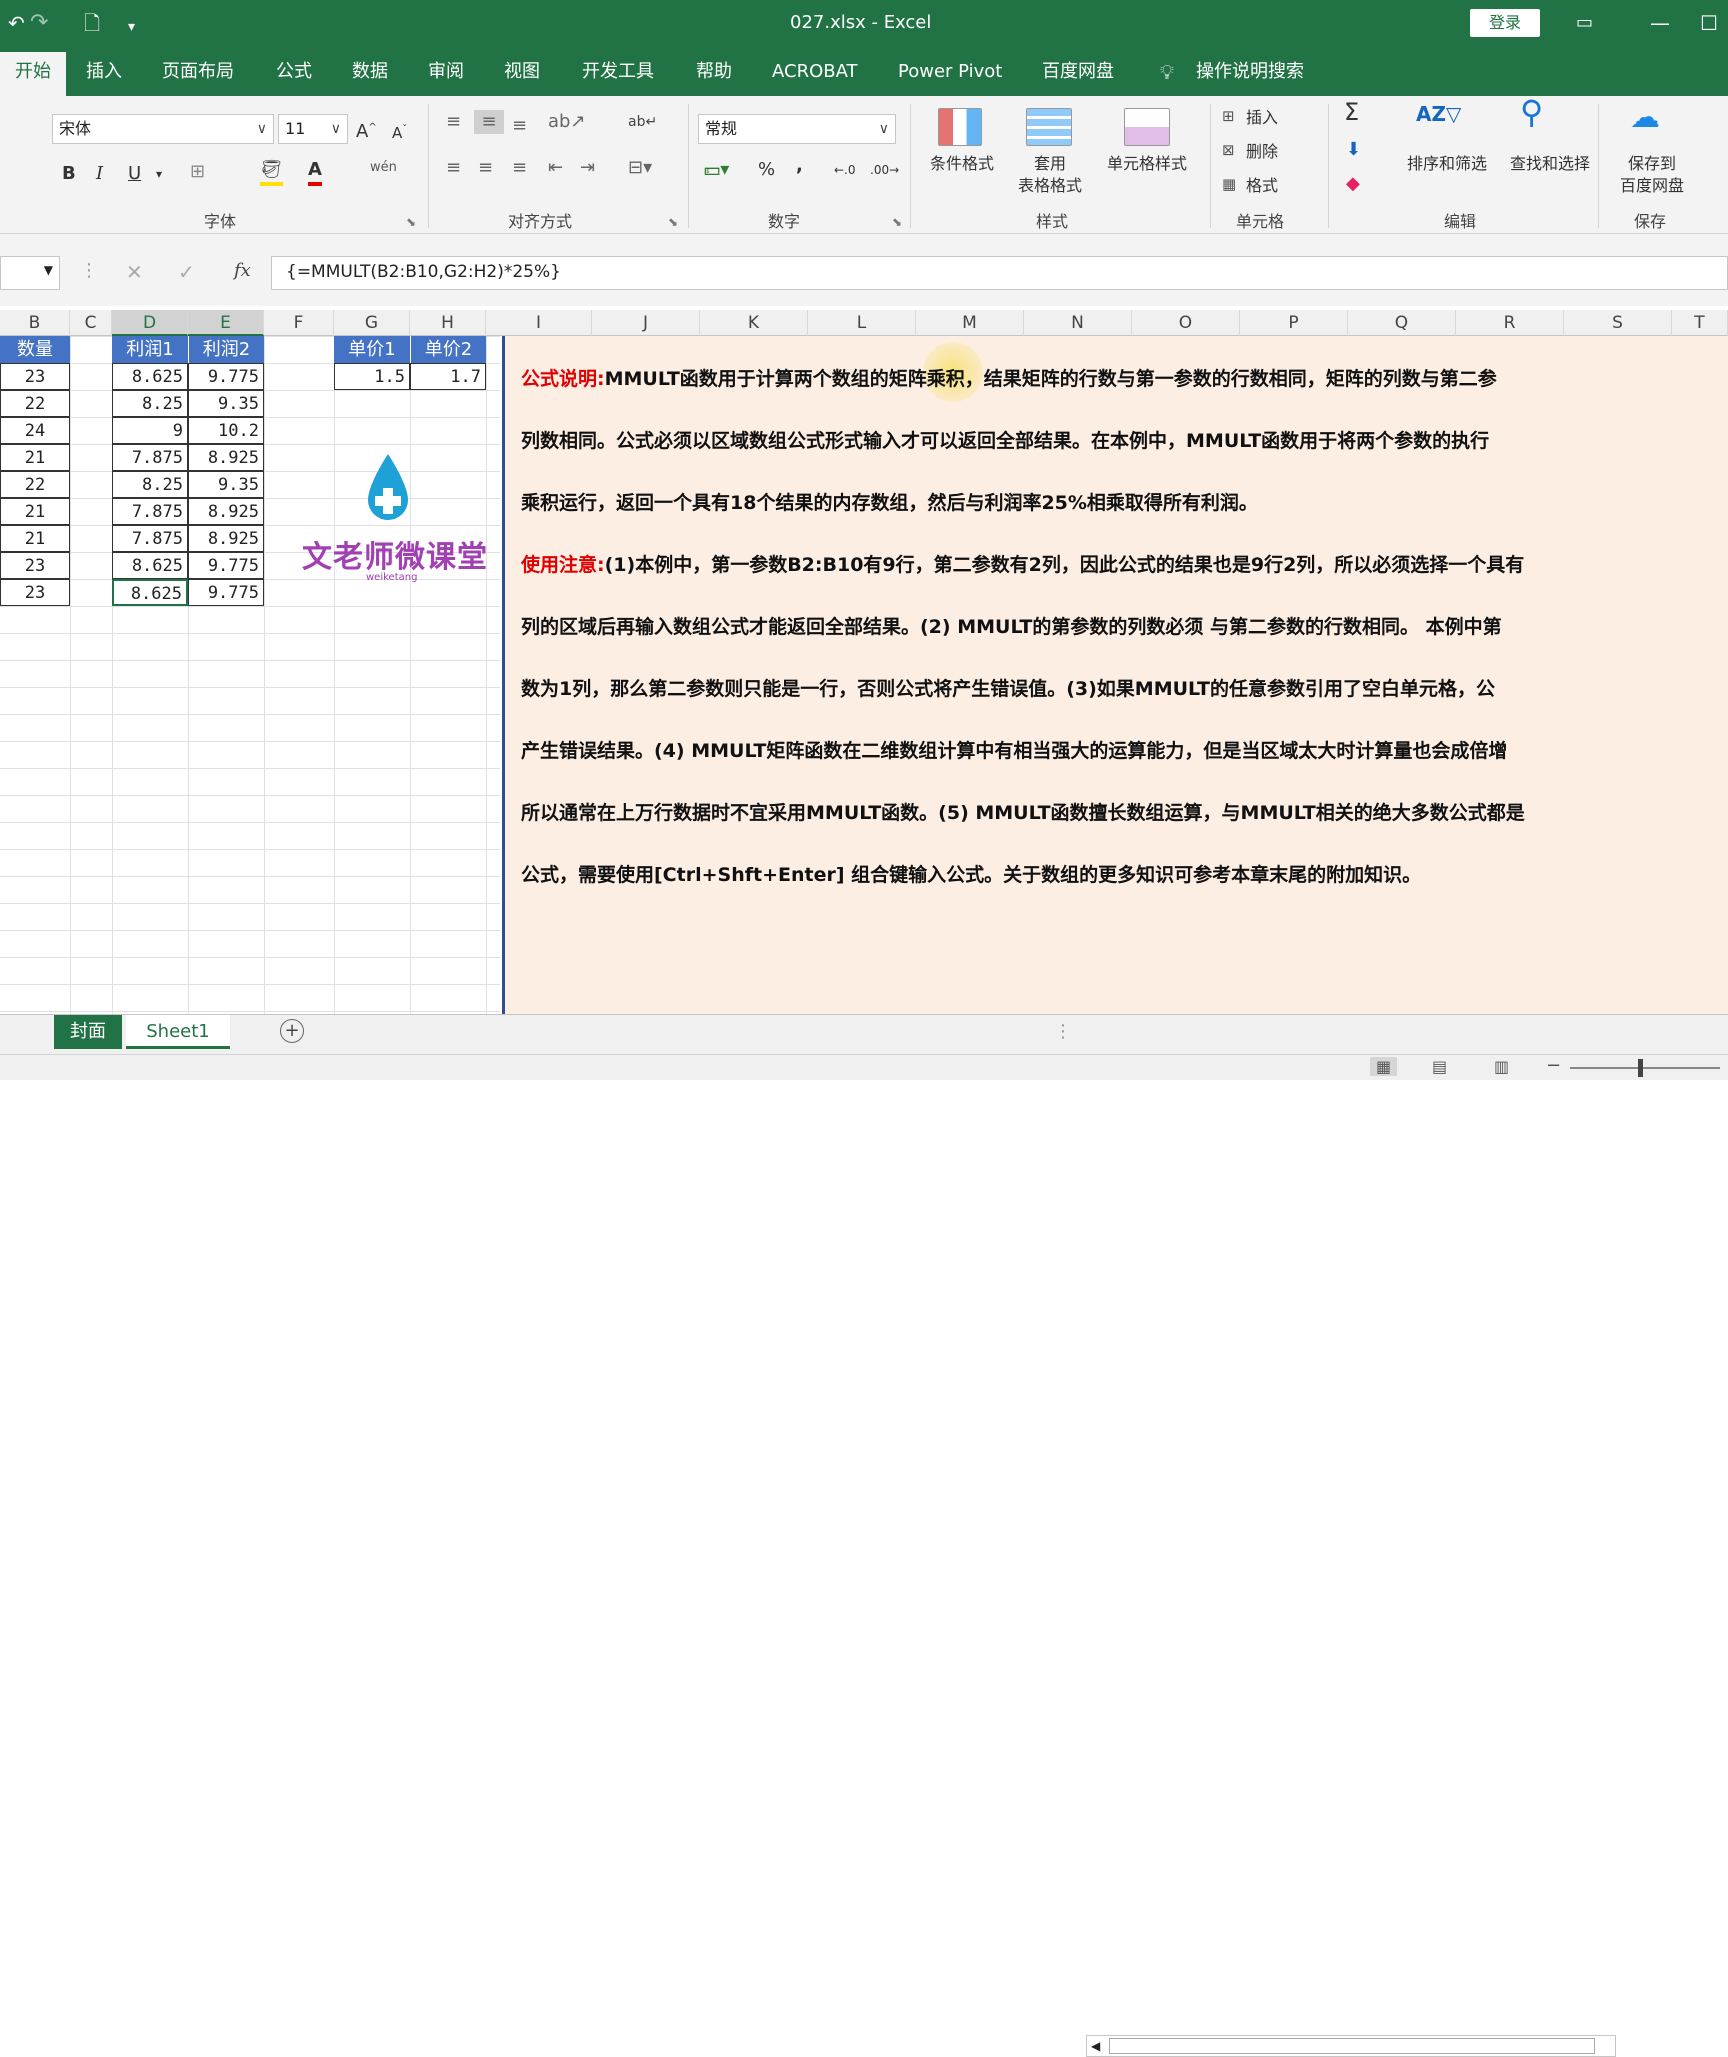  I want to click on font-color-icon: A, so click(315, 172).